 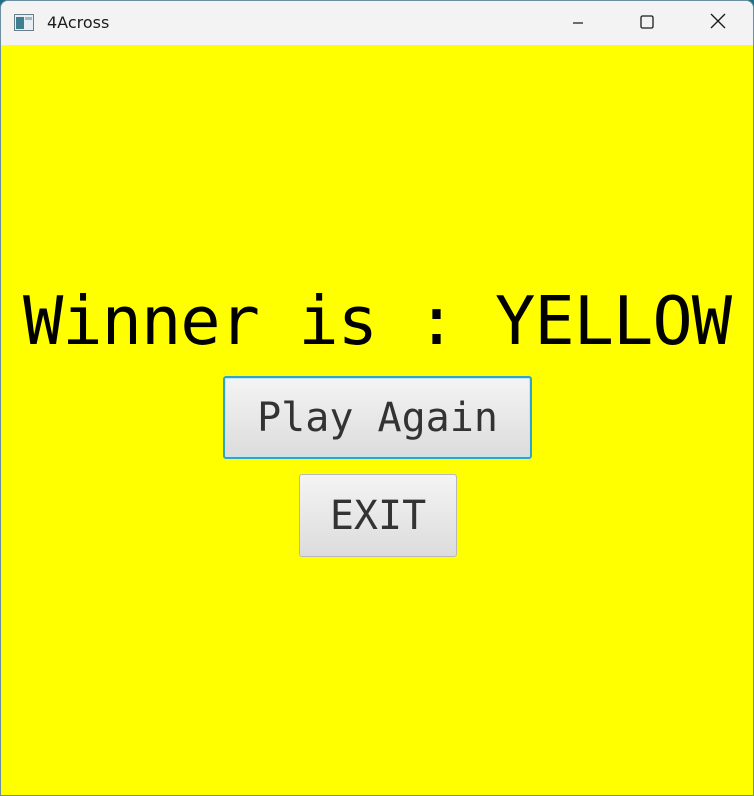 I want to click on close-icon, so click(x=718, y=23).